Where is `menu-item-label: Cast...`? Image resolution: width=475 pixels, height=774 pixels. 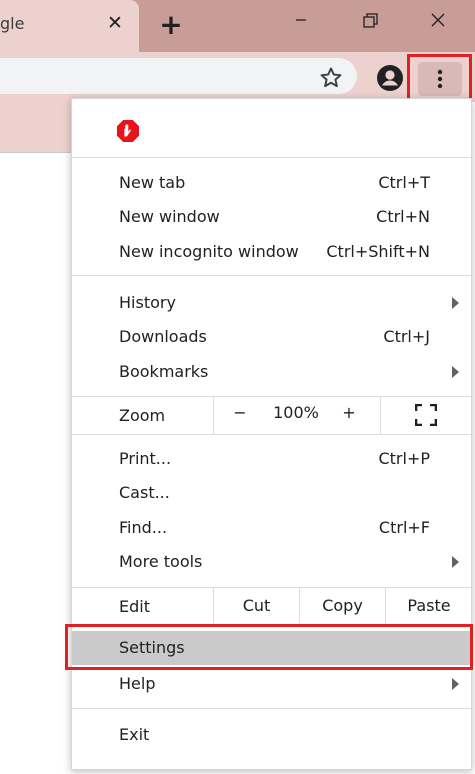 menu-item-label: Cast... is located at coordinates (144, 492).